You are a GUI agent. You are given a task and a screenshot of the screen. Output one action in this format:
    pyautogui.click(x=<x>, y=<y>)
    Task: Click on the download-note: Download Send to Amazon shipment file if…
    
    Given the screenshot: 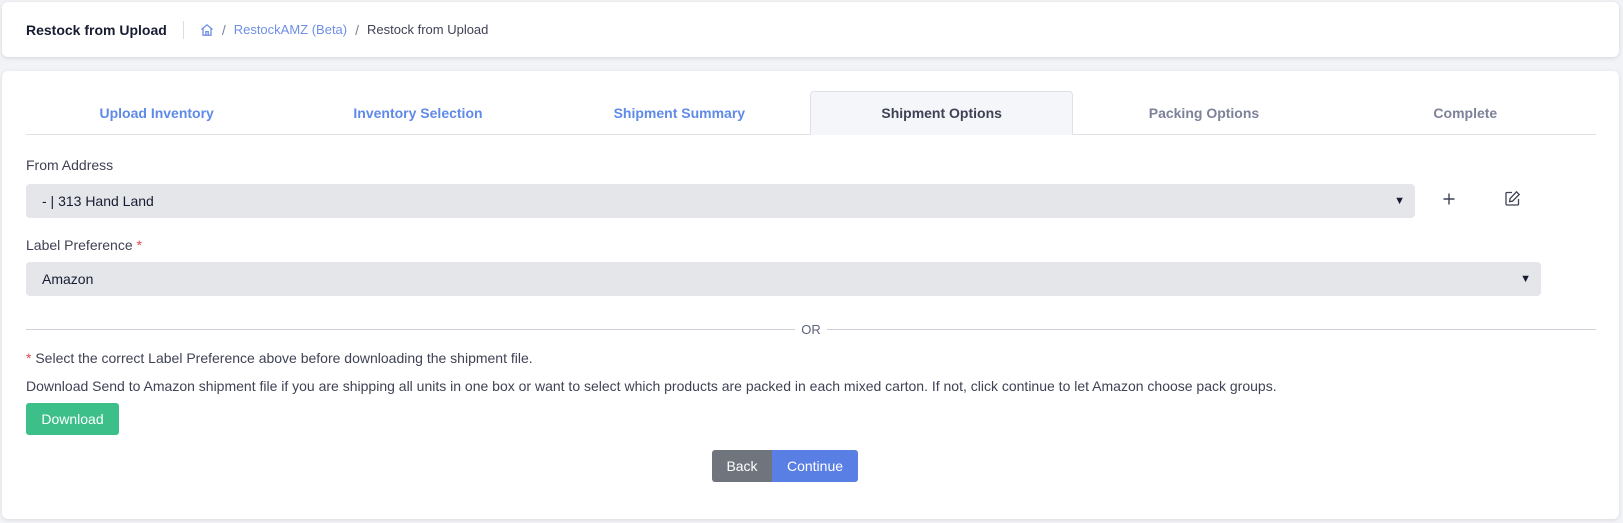 What is the action you would take?
    pyautogui.click(x=651, y=386)
    